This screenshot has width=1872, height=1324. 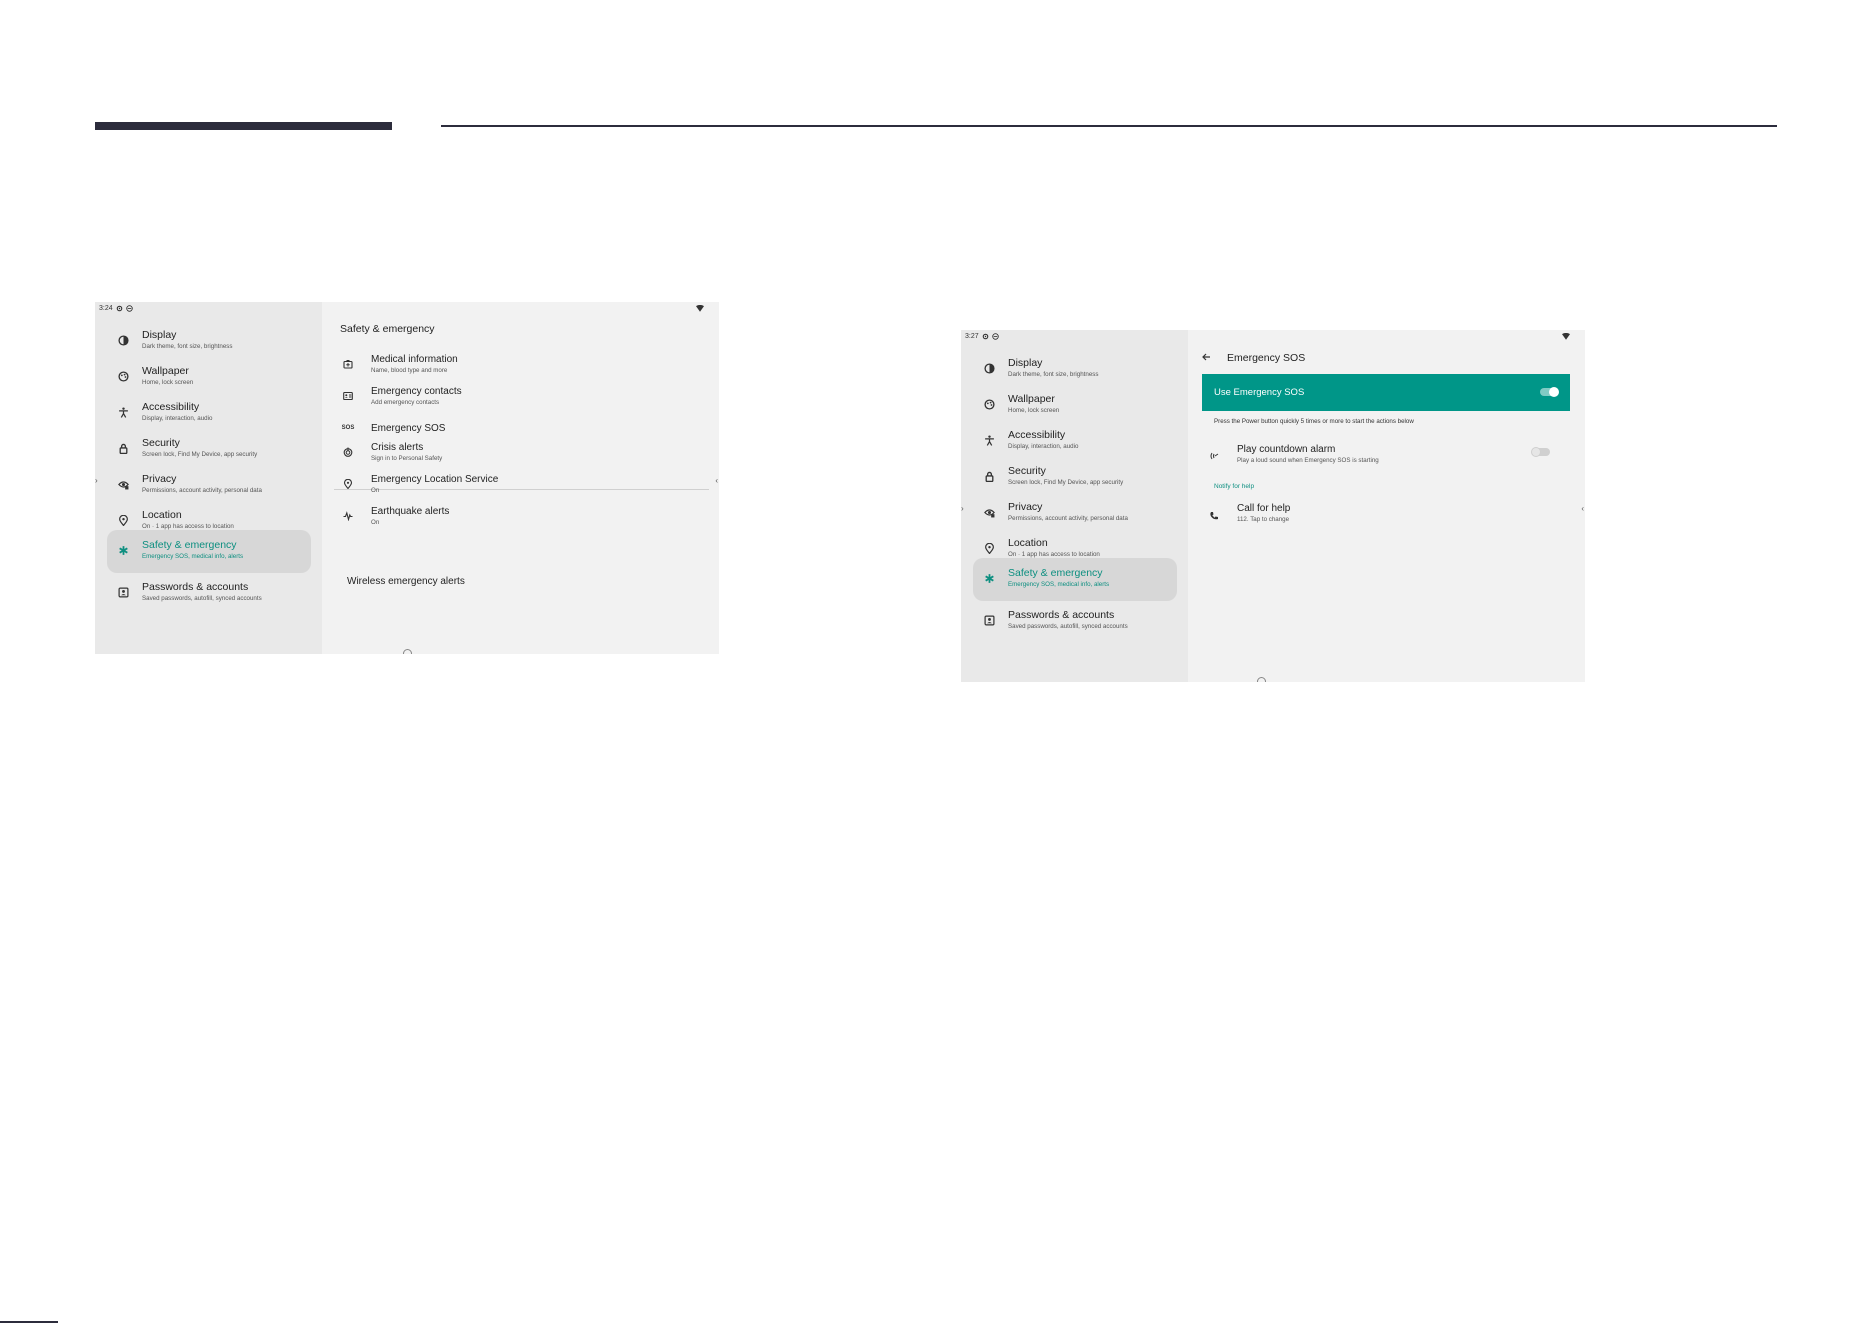 I want to click on sos-icon: SOS, so click(x=348, y=428).